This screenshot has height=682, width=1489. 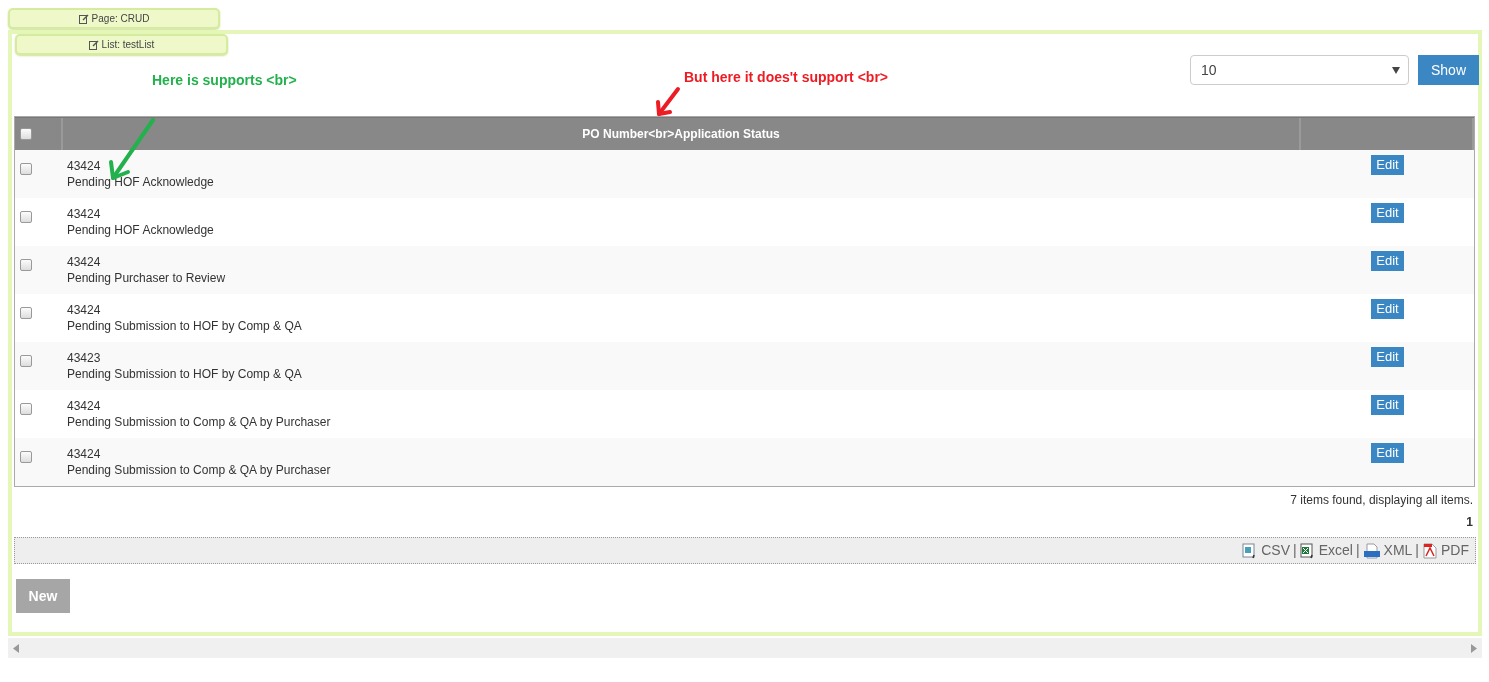 What do you see at coordinates (1387, 550) in the screenshot?
I see `export-link: XML` at bounding box center [1387, 550].